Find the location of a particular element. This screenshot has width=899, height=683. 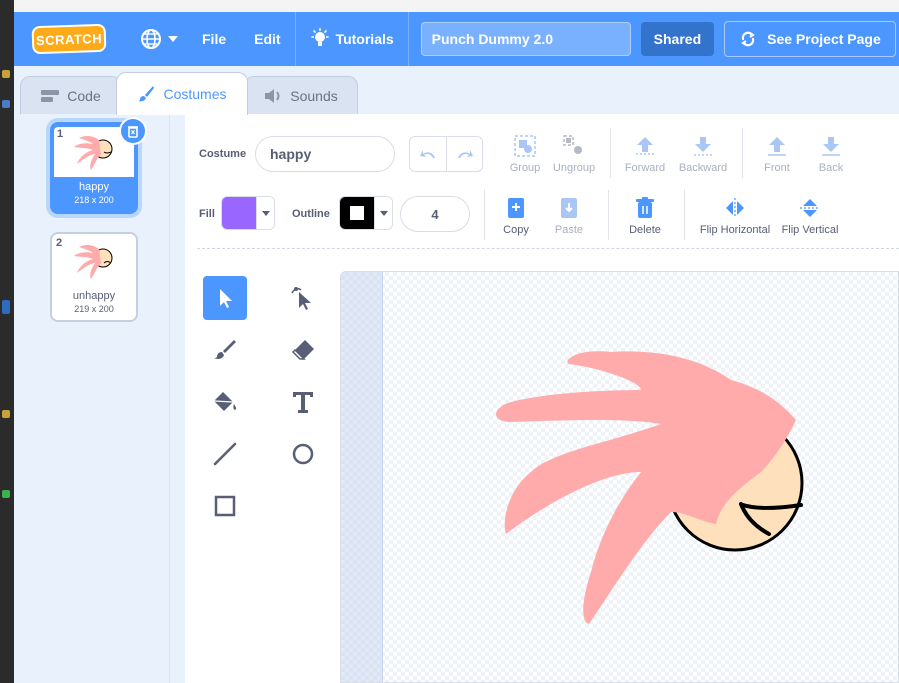

reshape-icon is located at coordinates (301, 298).